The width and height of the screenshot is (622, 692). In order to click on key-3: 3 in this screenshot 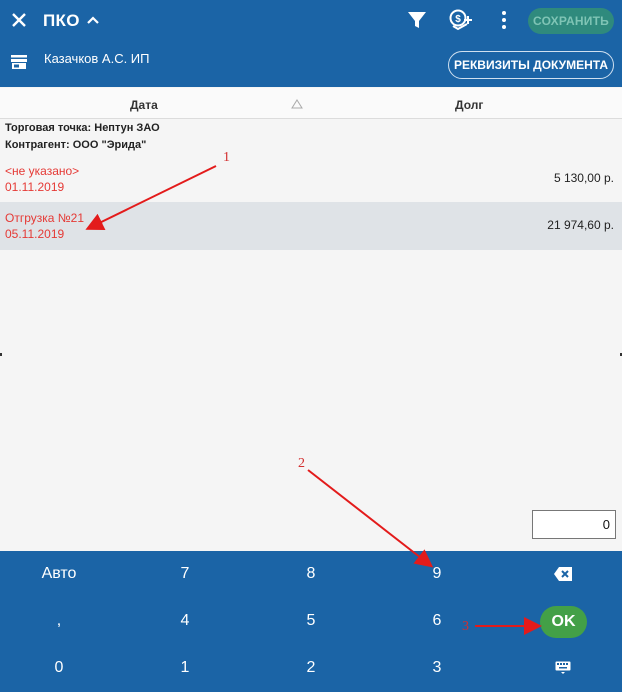, I will do `click(437, 668)`.